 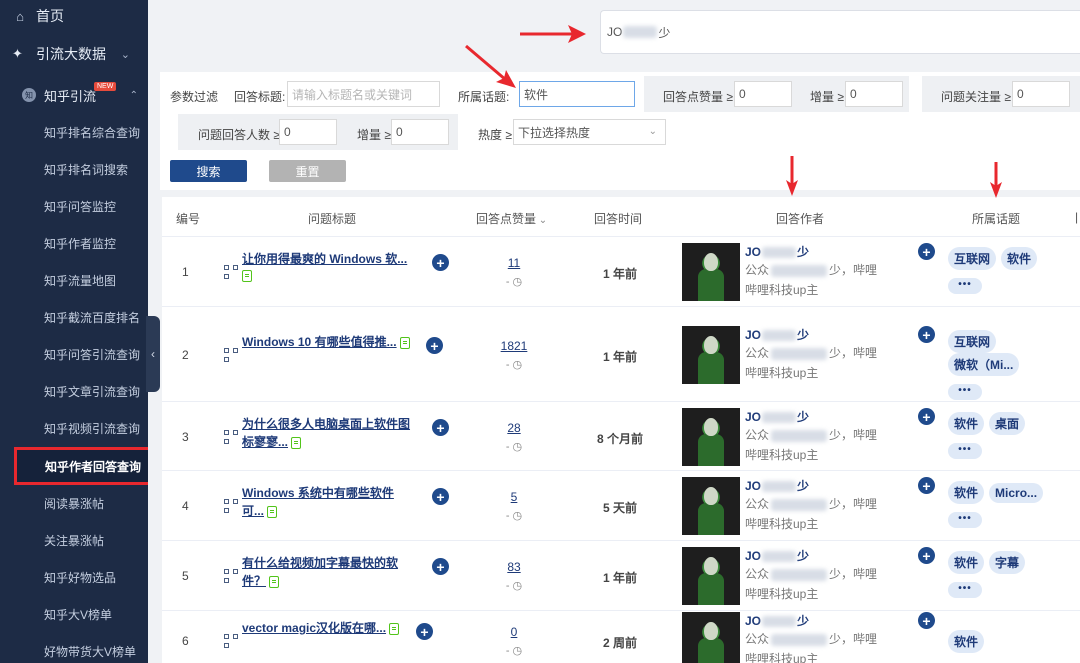 What do you see at coordinates (1041, 94) in the screenshot?
I see `follow-input: 0` at bounding box center [1041, 94].